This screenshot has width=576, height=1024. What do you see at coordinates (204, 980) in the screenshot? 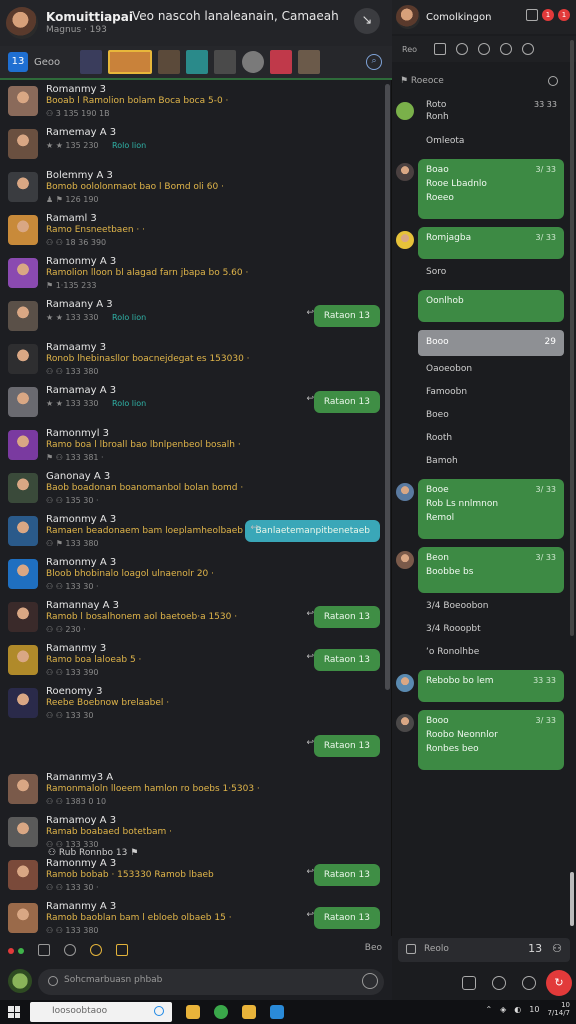
I see `message-input` at bounding box center [204, 980].